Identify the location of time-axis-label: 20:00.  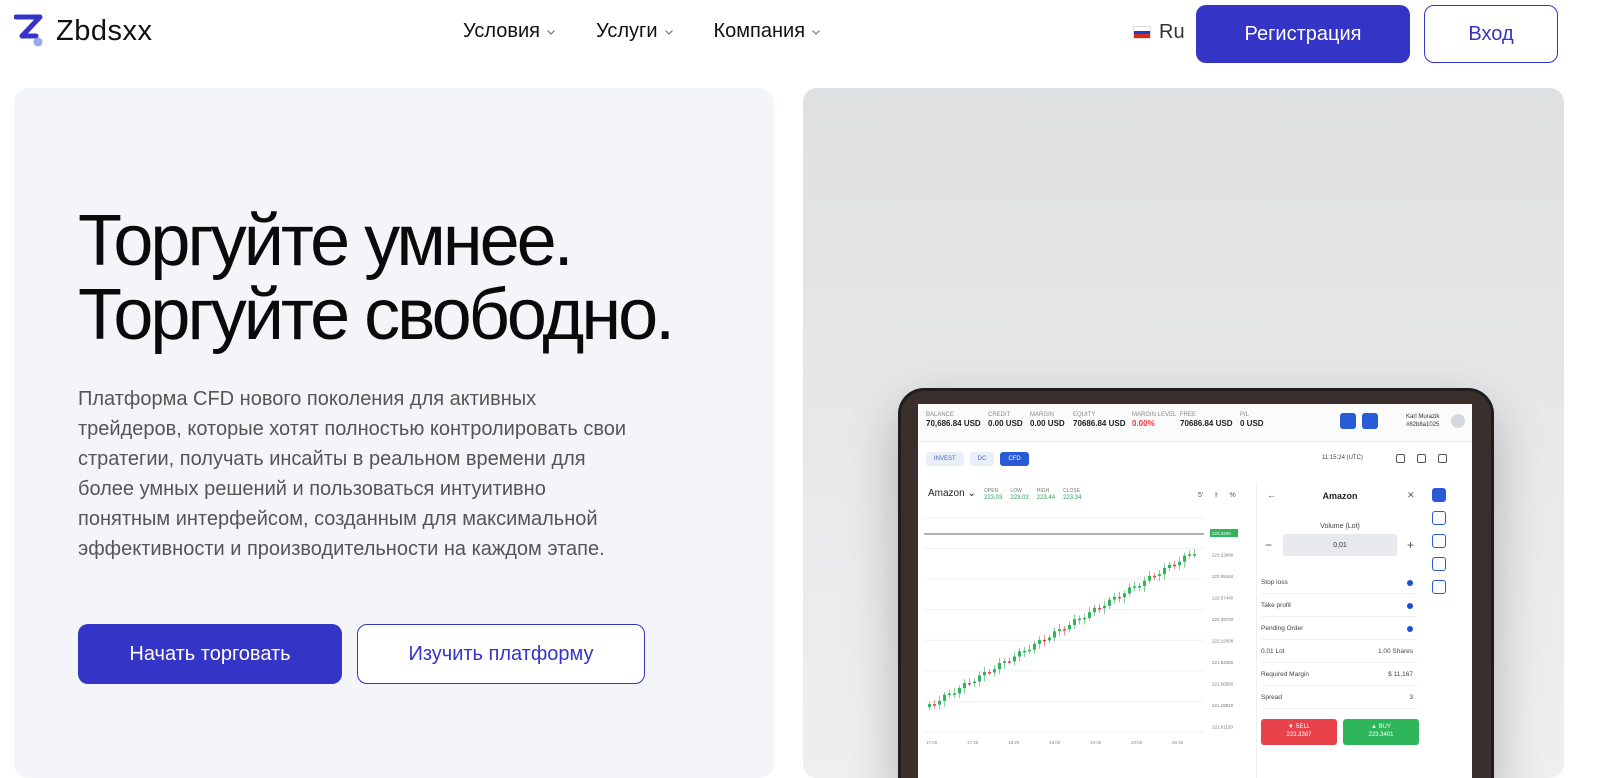
(1137, 742).